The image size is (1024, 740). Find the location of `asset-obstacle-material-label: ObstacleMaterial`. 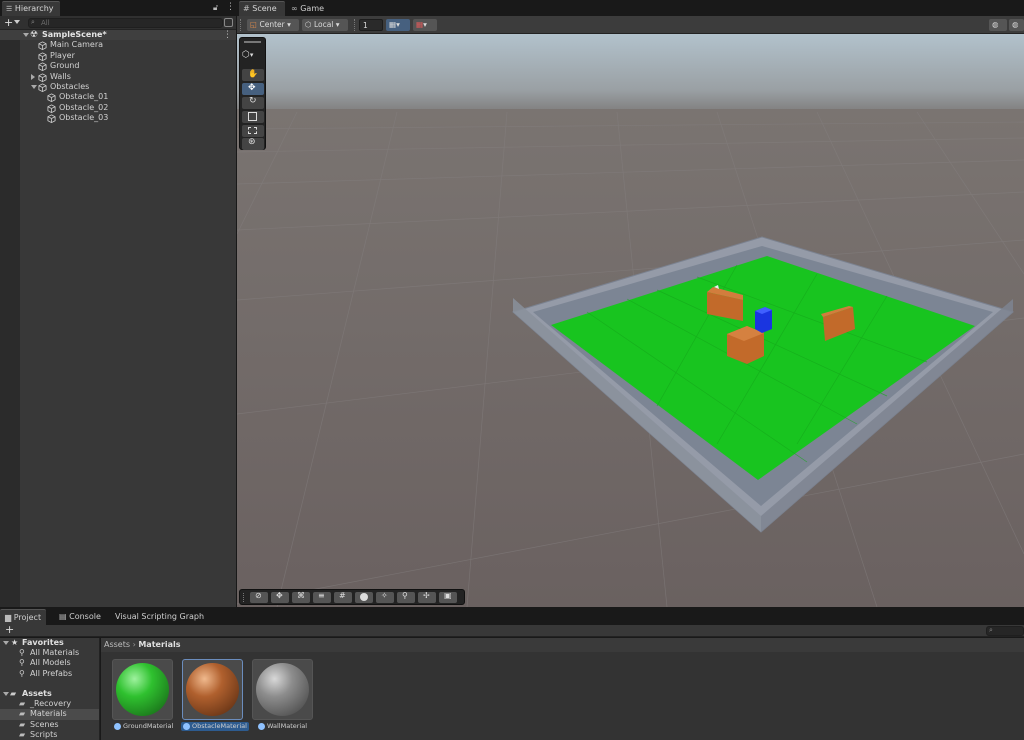

asset-obstacle-material-label: ObstacleMaterial is located at coordinates (215, 726).